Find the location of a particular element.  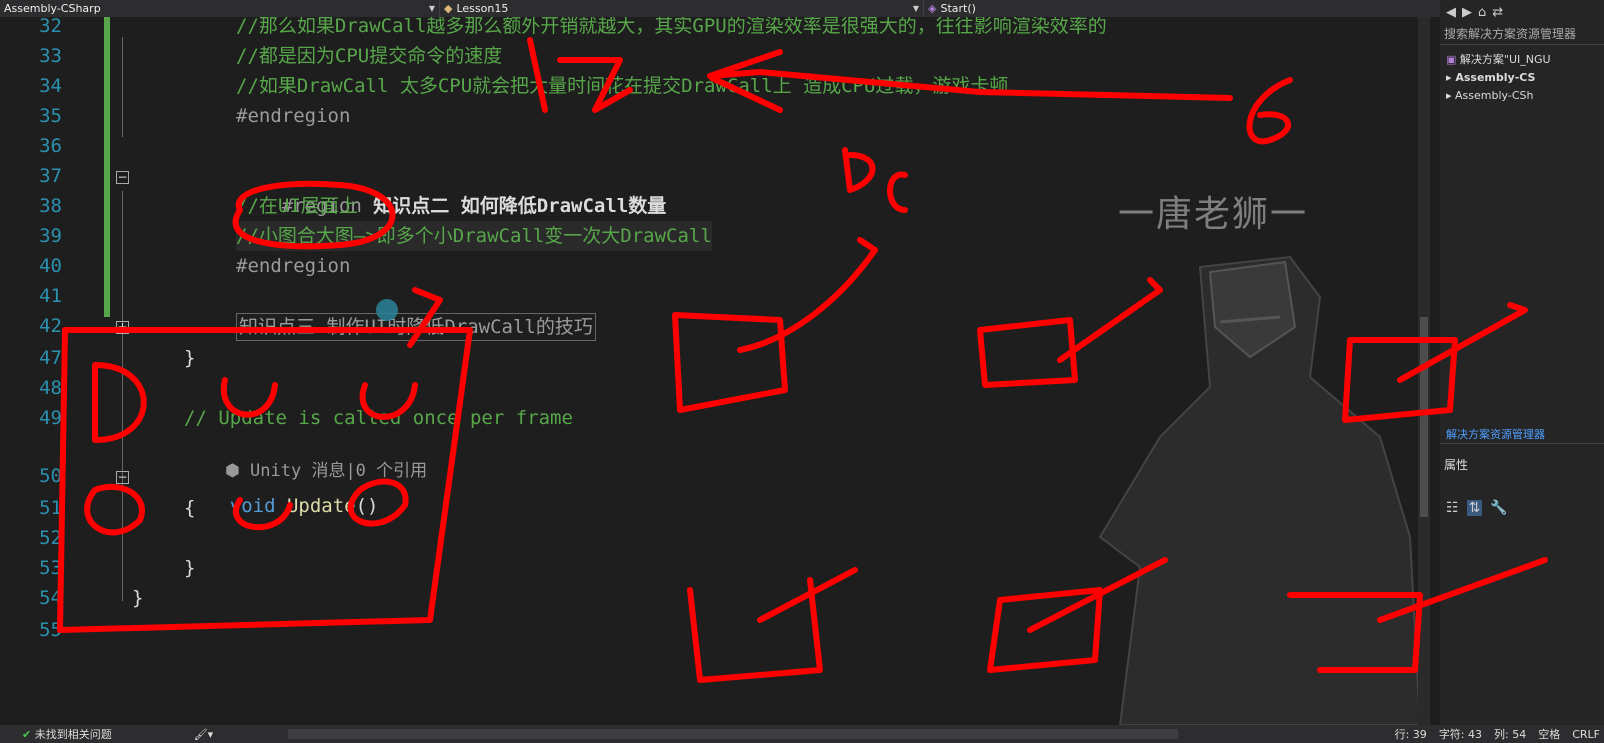

solution-icon: ▣ is located at coordinates (1453, 59).